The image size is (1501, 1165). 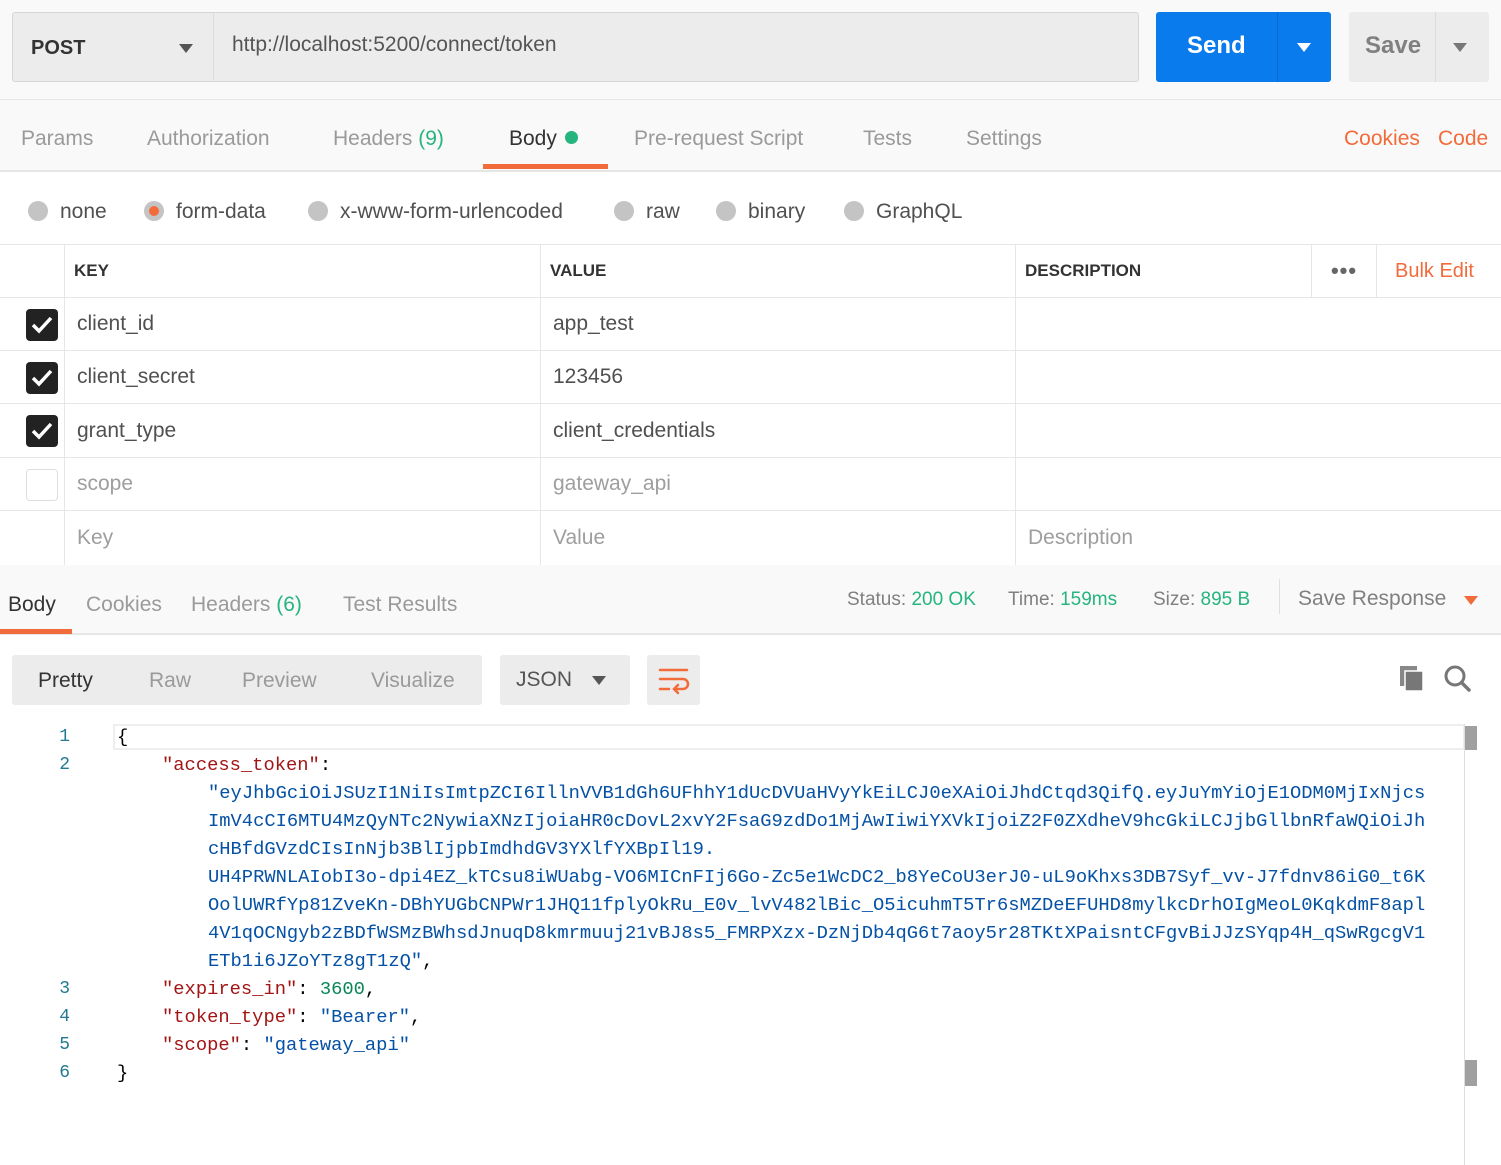 I want to click on view-pretty: Pretty, so click(x=65, y=681).